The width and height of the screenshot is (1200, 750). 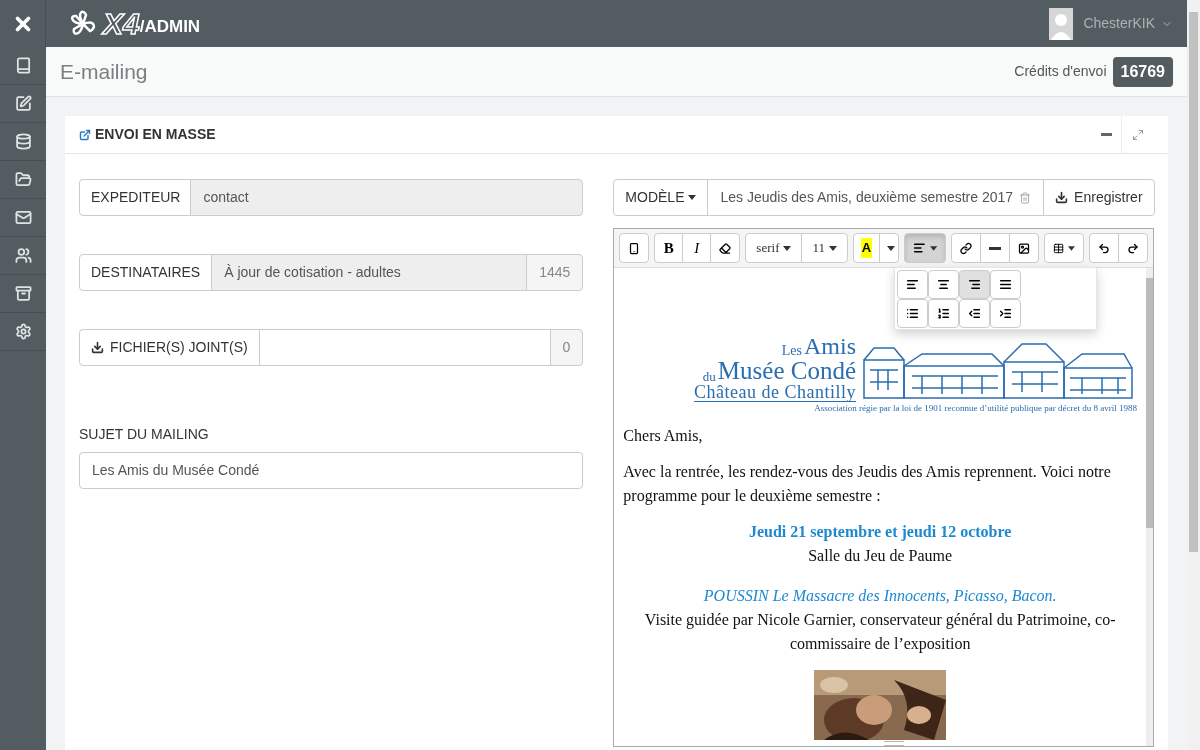 I want to click on right-icon, so click(x=975, y=284).